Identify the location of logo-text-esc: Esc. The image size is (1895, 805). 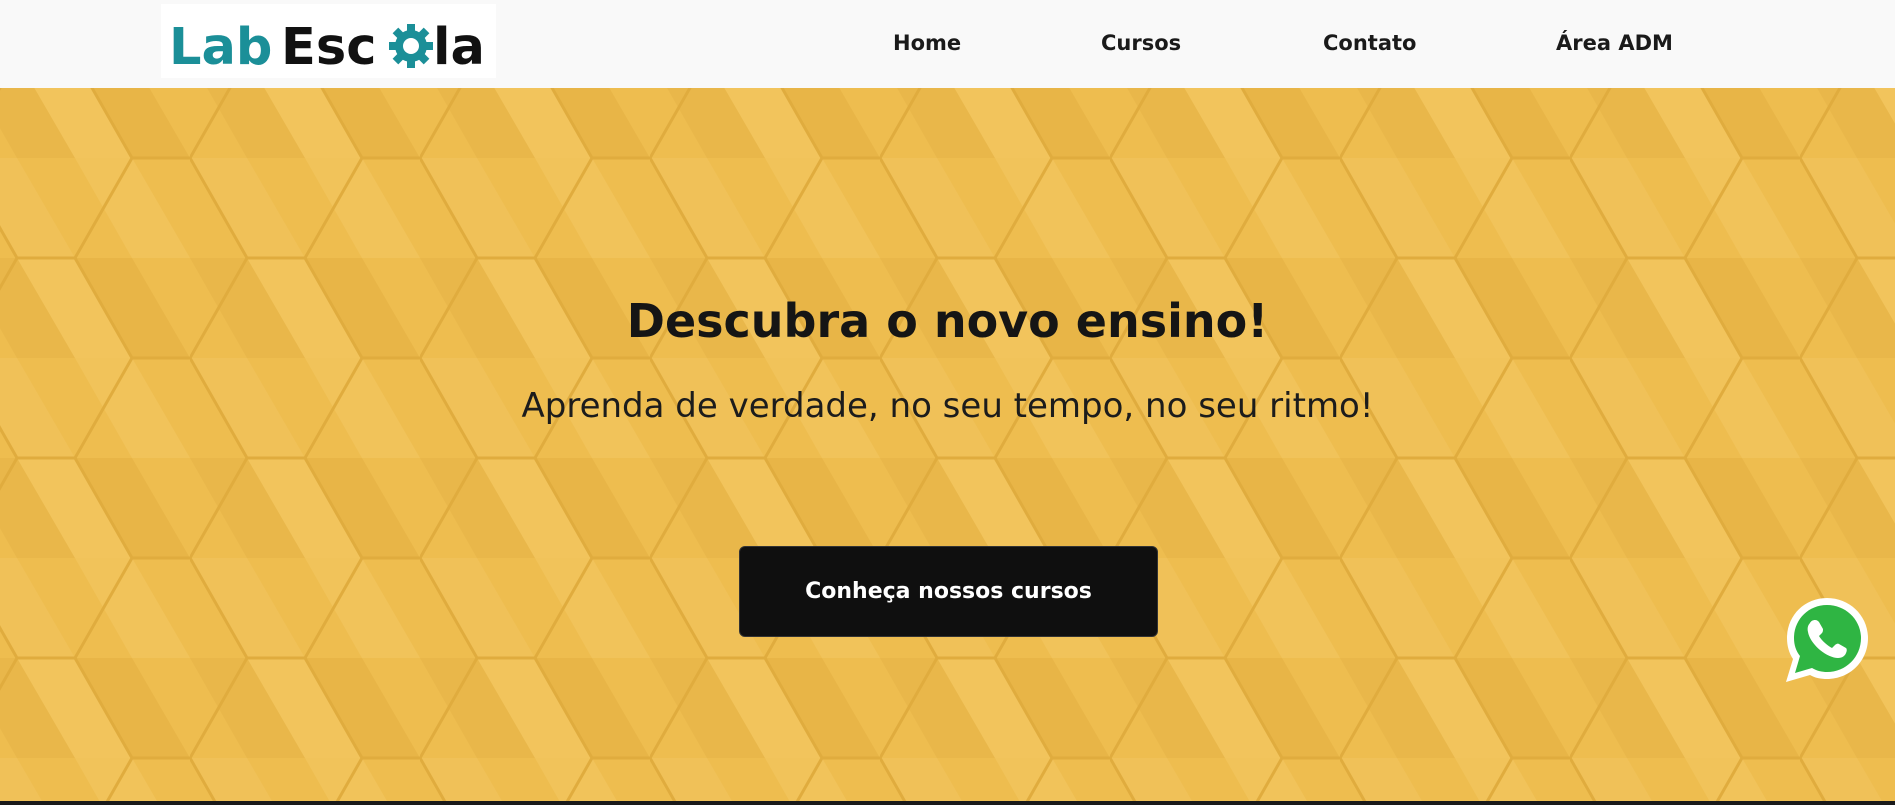
(328, 47).